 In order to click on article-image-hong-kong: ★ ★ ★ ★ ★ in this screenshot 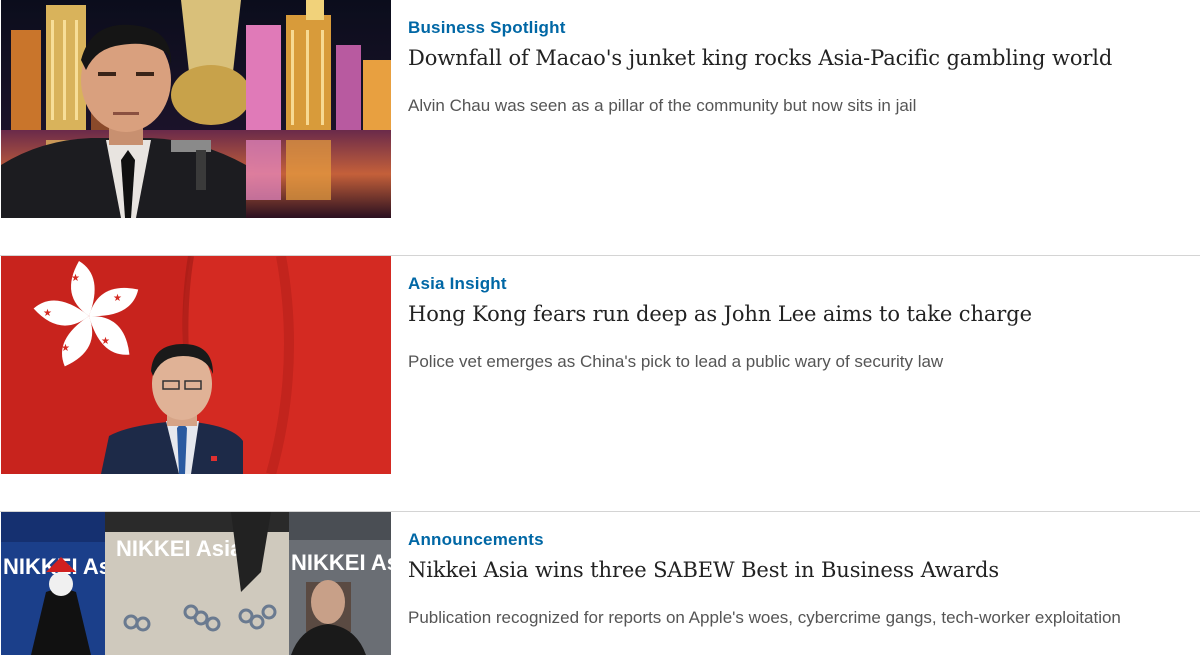, I will do `click(196, 365)`.